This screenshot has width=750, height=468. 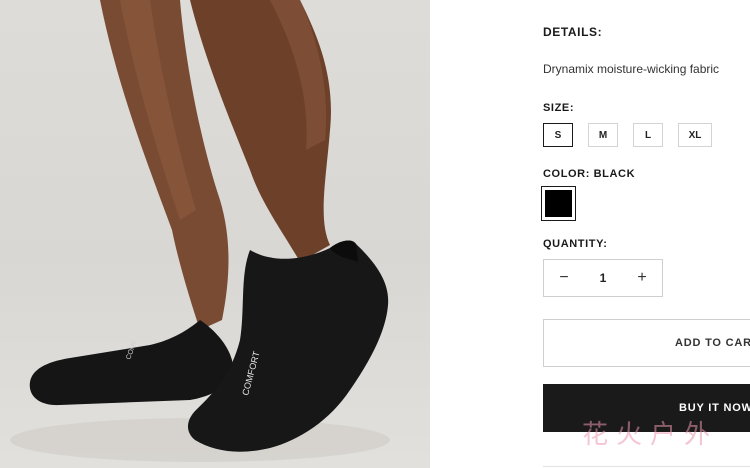 I want to click on quantity-decrement-button: −, so click(x=564, y=278).